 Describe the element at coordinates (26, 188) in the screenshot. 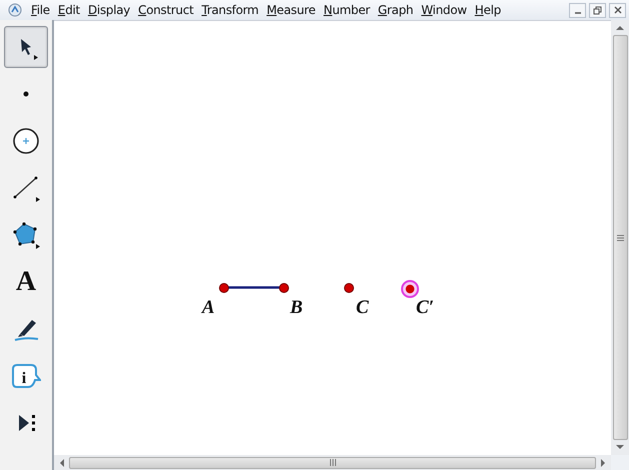

I see `line-segment-icon` at that location.